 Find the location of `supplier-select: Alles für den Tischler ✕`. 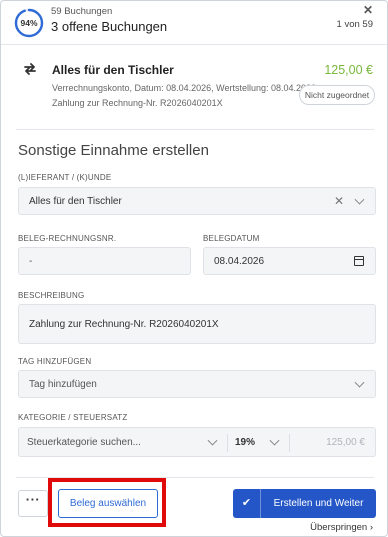

supplier-select: Alles für den Tischler ✕ is located at coordinates (197, 201).